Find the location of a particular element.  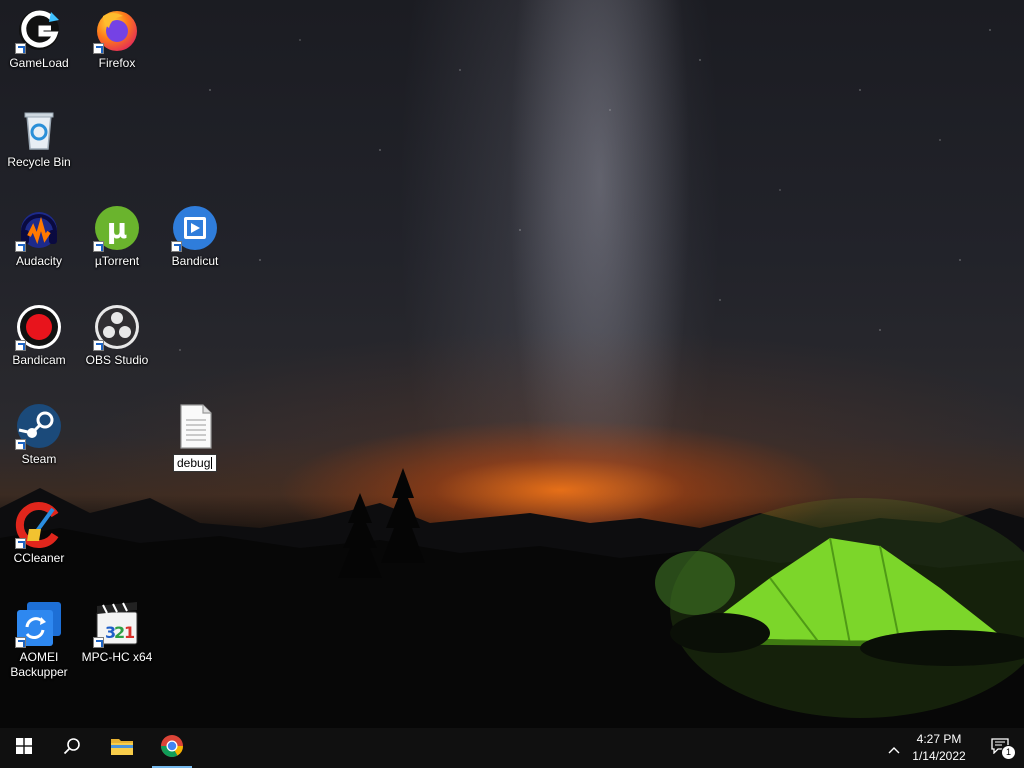

desktop-icon-label: MPC-HC x64 is located at coordinates (117, 657).